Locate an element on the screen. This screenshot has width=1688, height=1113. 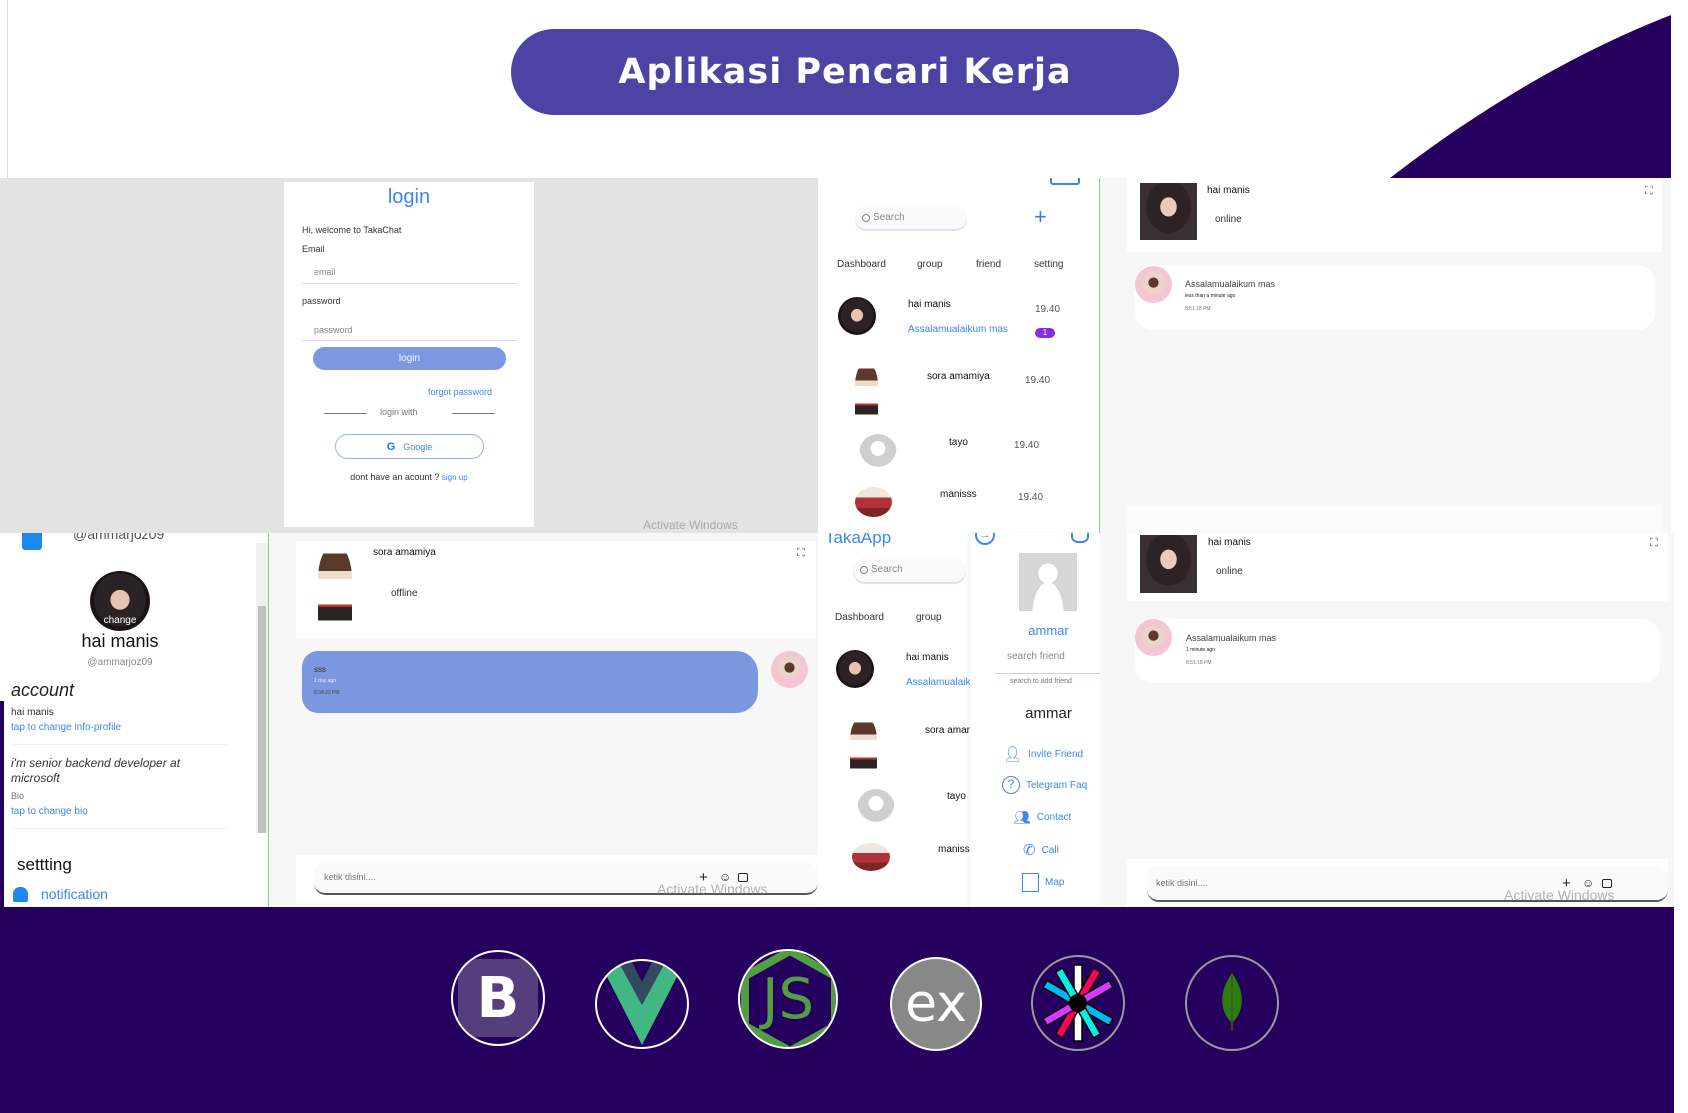
nodejs-logo: JS is located at coordinates (788, 999).